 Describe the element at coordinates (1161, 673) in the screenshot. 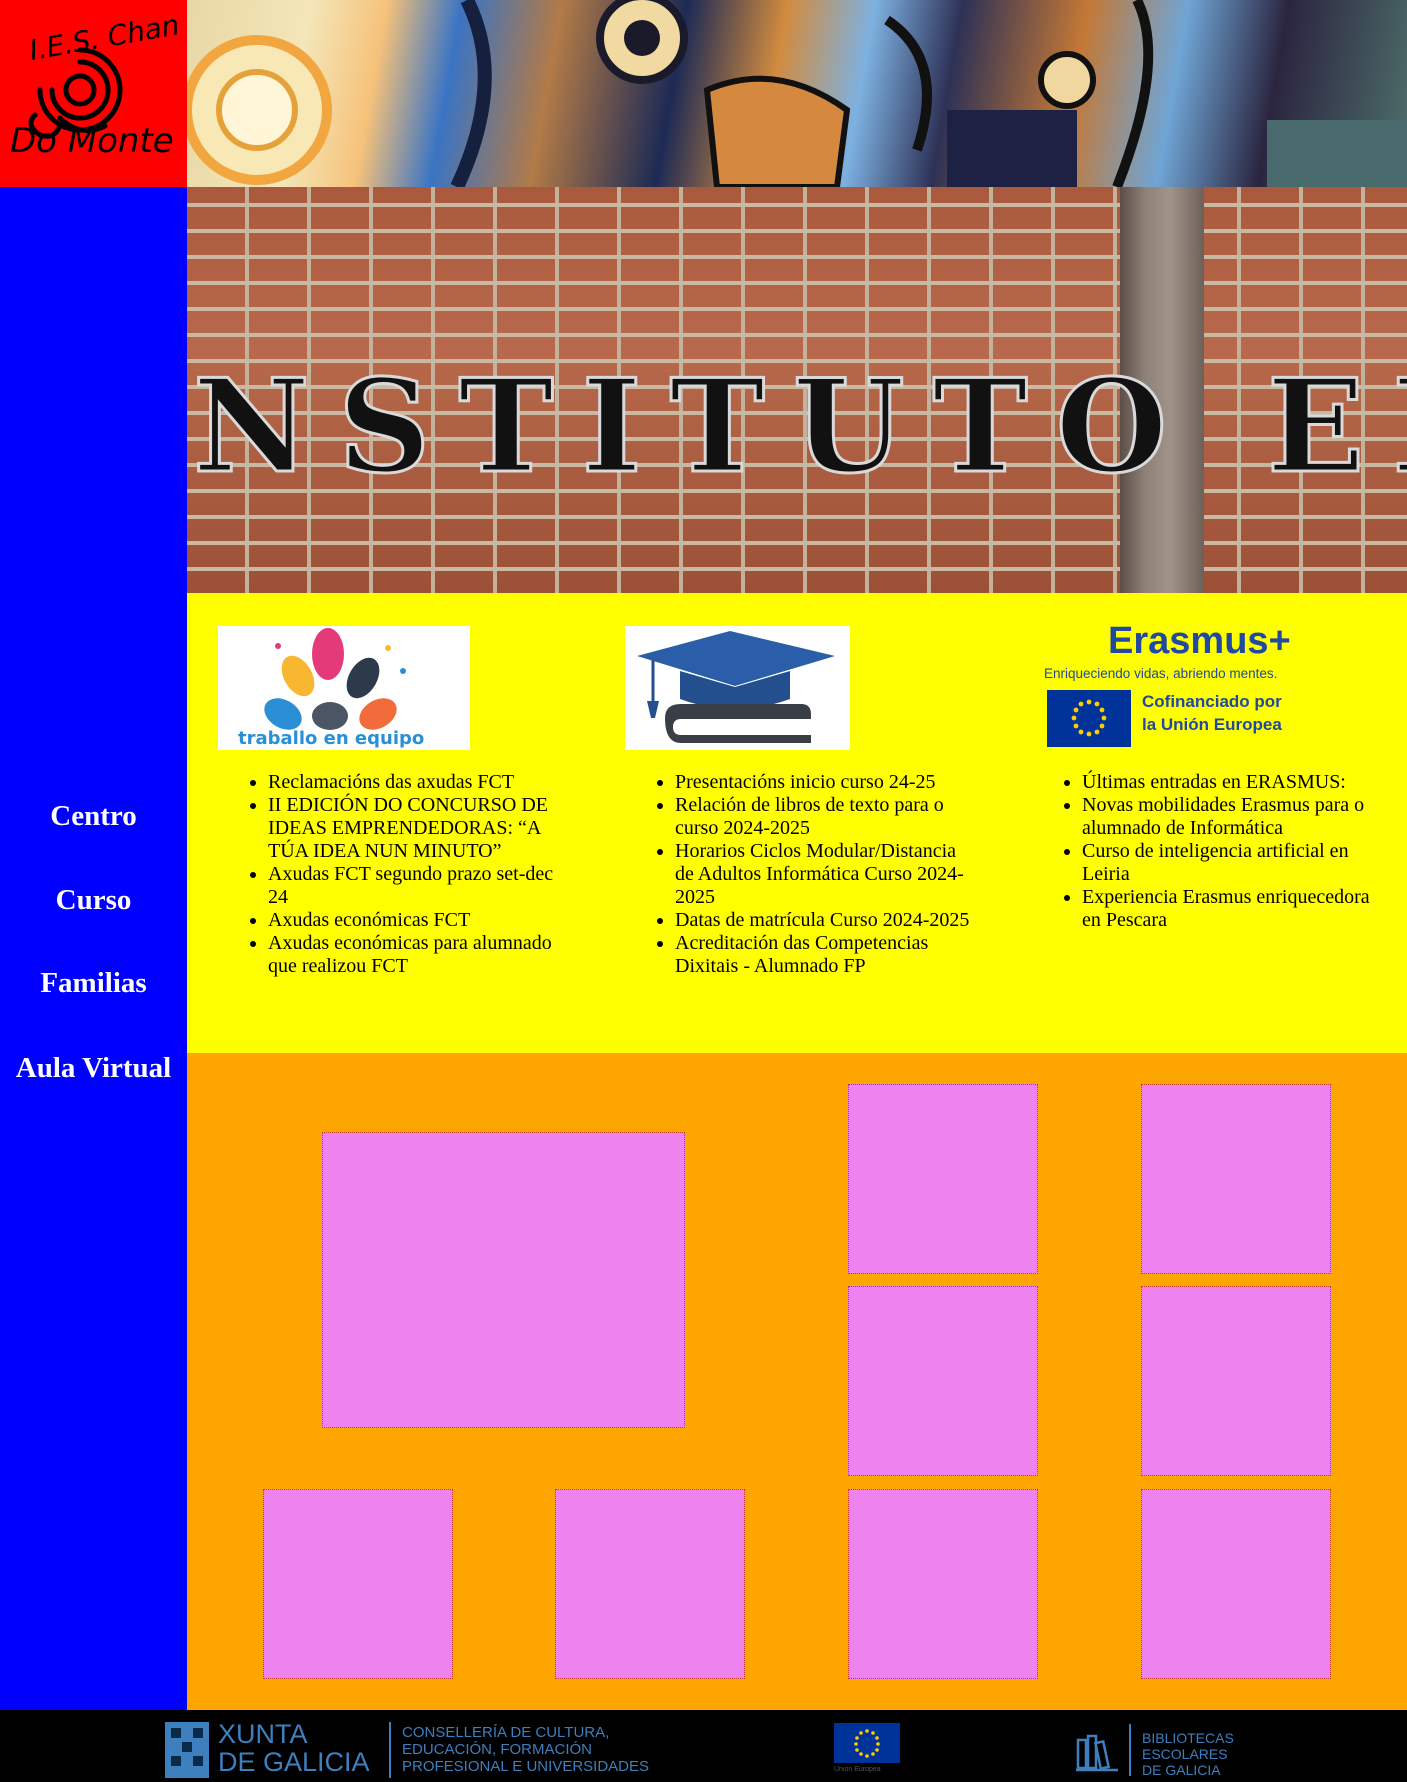

I see `erasmus-tagline: Enriqueciendo vidas, abriendo mentes.` at that location.